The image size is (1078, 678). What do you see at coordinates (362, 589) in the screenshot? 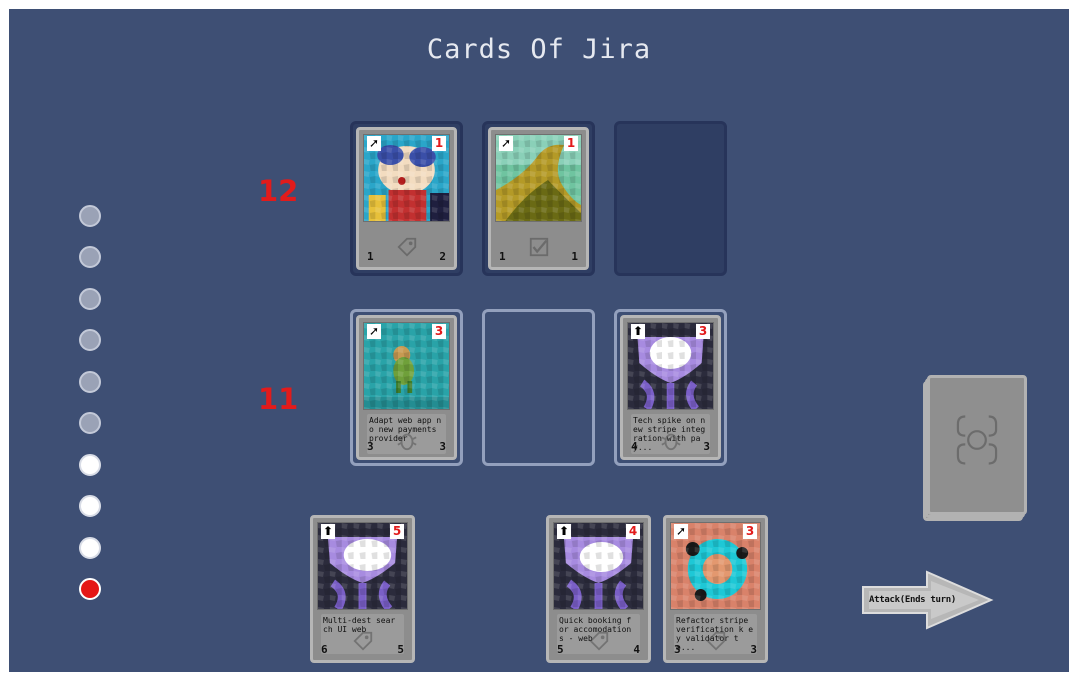
I see `hand-card-1: ⬆ 5 Multi-dest sear ch UI web 6 5` at bounding box center [362, 589].